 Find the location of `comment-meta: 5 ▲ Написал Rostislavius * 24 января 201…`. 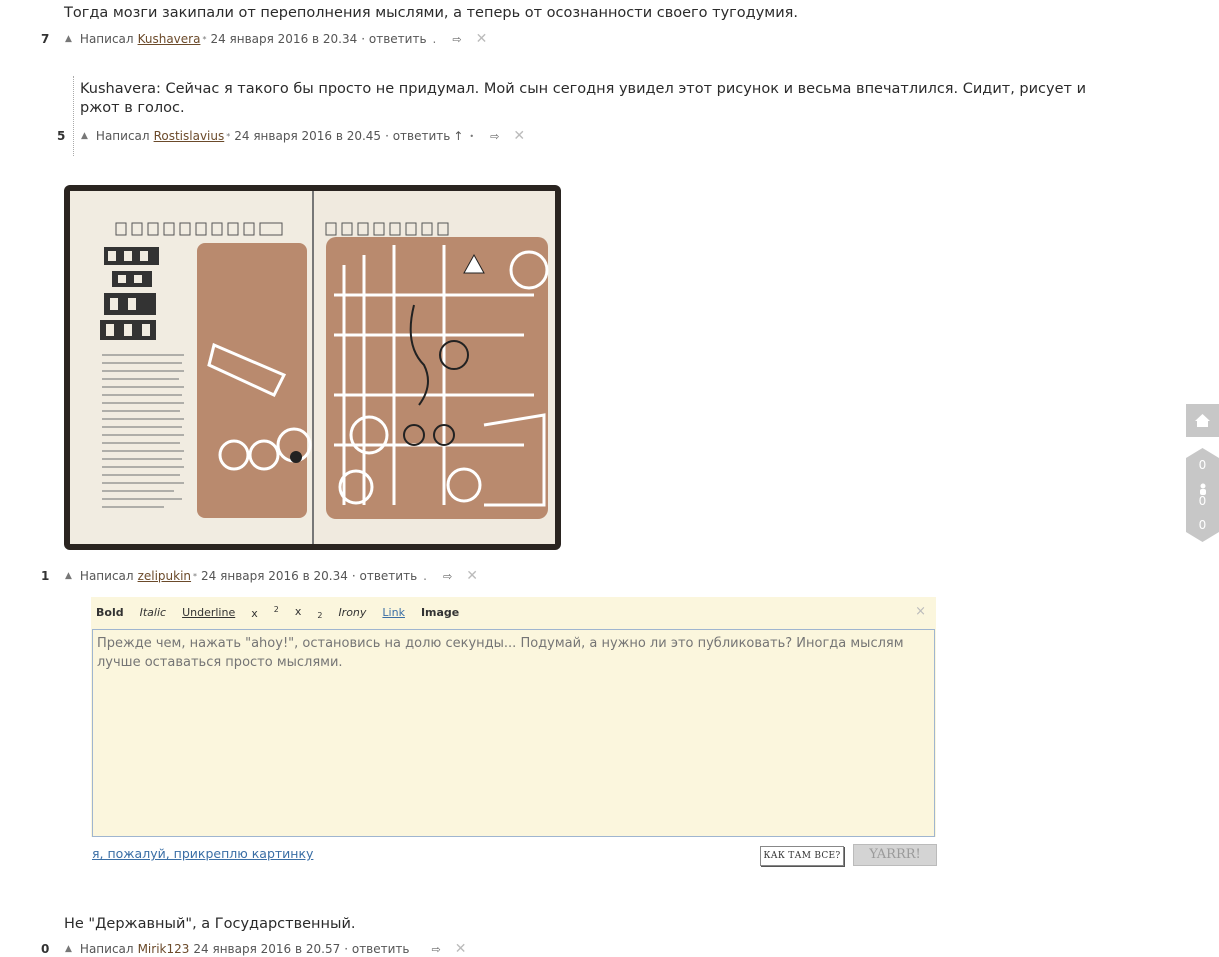

comment-meta: 5 ▲ Написал Rostislavius * 24 января 201… is located at coordinates (291, 136).